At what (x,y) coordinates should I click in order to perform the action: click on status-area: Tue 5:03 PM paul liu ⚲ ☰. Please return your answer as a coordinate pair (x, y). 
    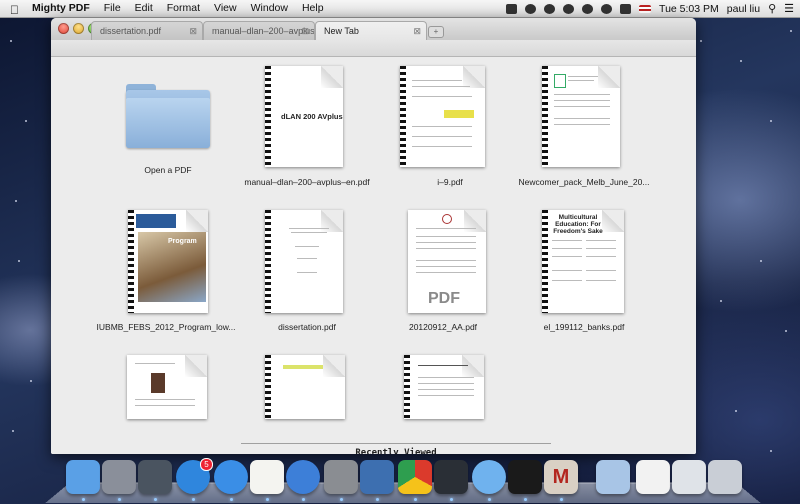
    Looking at the image, I should click on (650, 8).